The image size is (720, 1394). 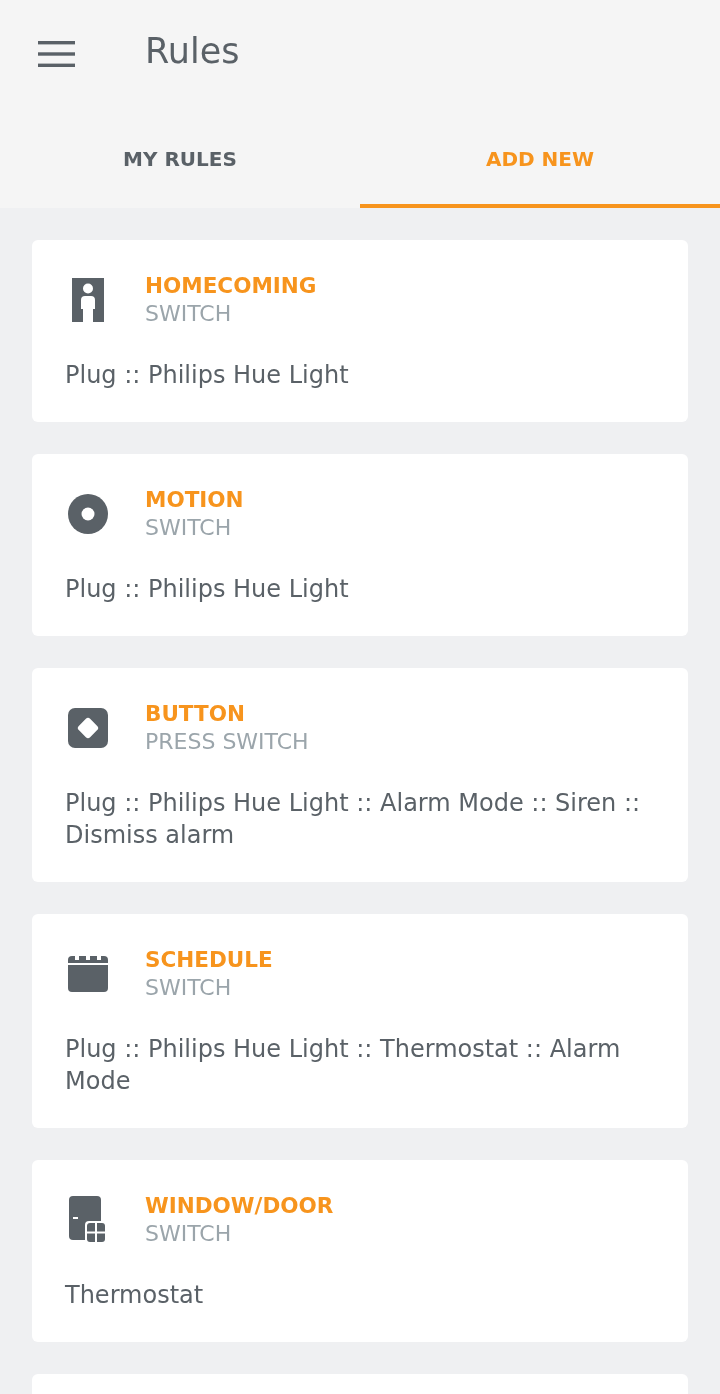 I want to click on rule-type: PRESS SWITCH, so click(x=227, y=742).